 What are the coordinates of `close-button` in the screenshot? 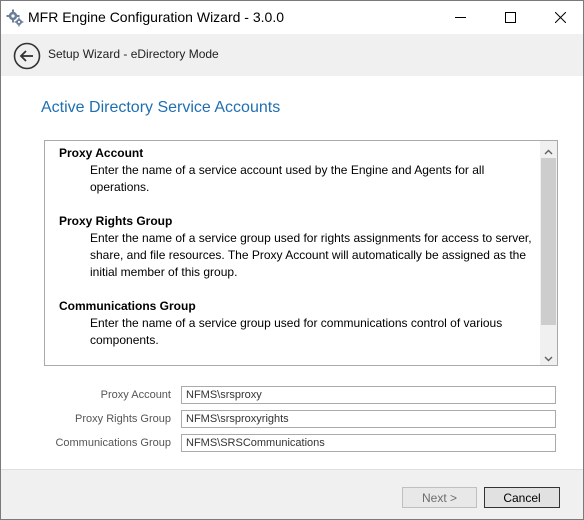 It's located at (560, 17).